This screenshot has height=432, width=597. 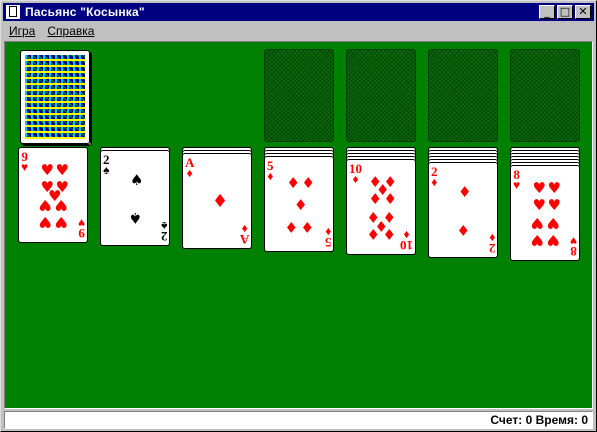 What do you see at coordinates (583, 12) in the screenshot?
I see `close-button: ✕` at bounding box center [583, 12].